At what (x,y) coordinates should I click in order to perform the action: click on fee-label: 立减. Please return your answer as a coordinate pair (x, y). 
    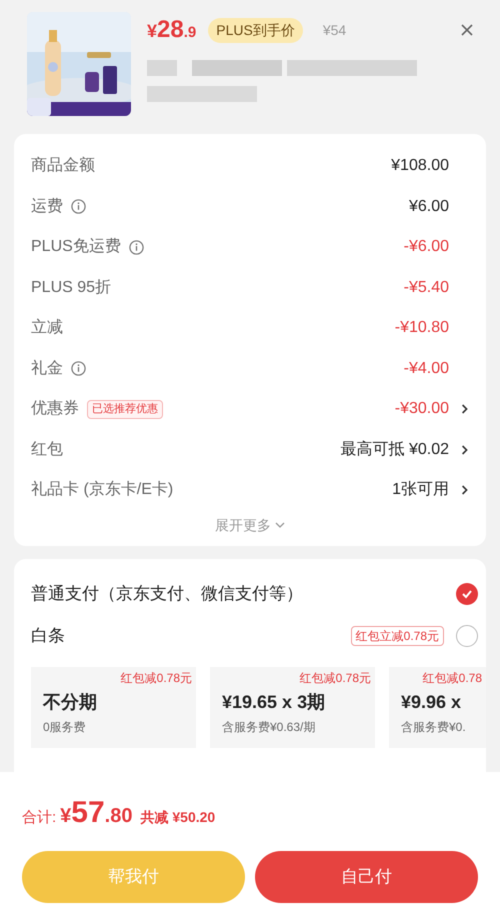
    Looking at the image, I should click on (47, 328).